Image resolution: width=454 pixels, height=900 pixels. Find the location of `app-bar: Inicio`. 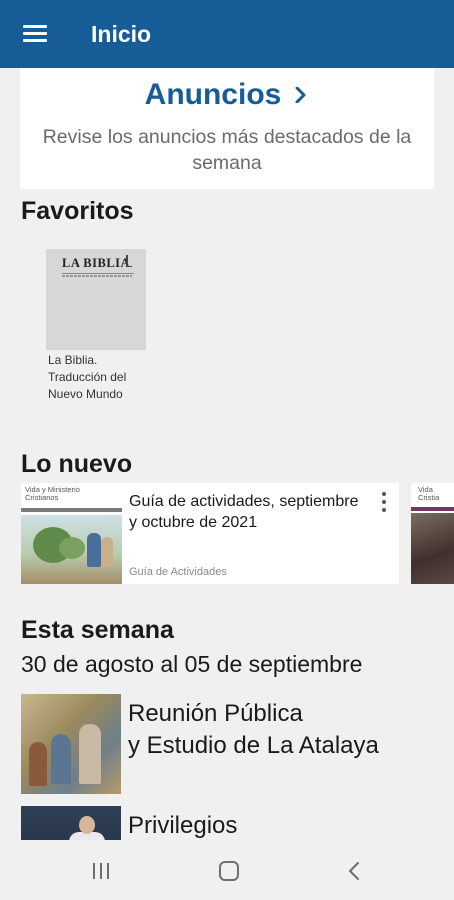

app-bar: Inicio is located at coordinates (227, 34).